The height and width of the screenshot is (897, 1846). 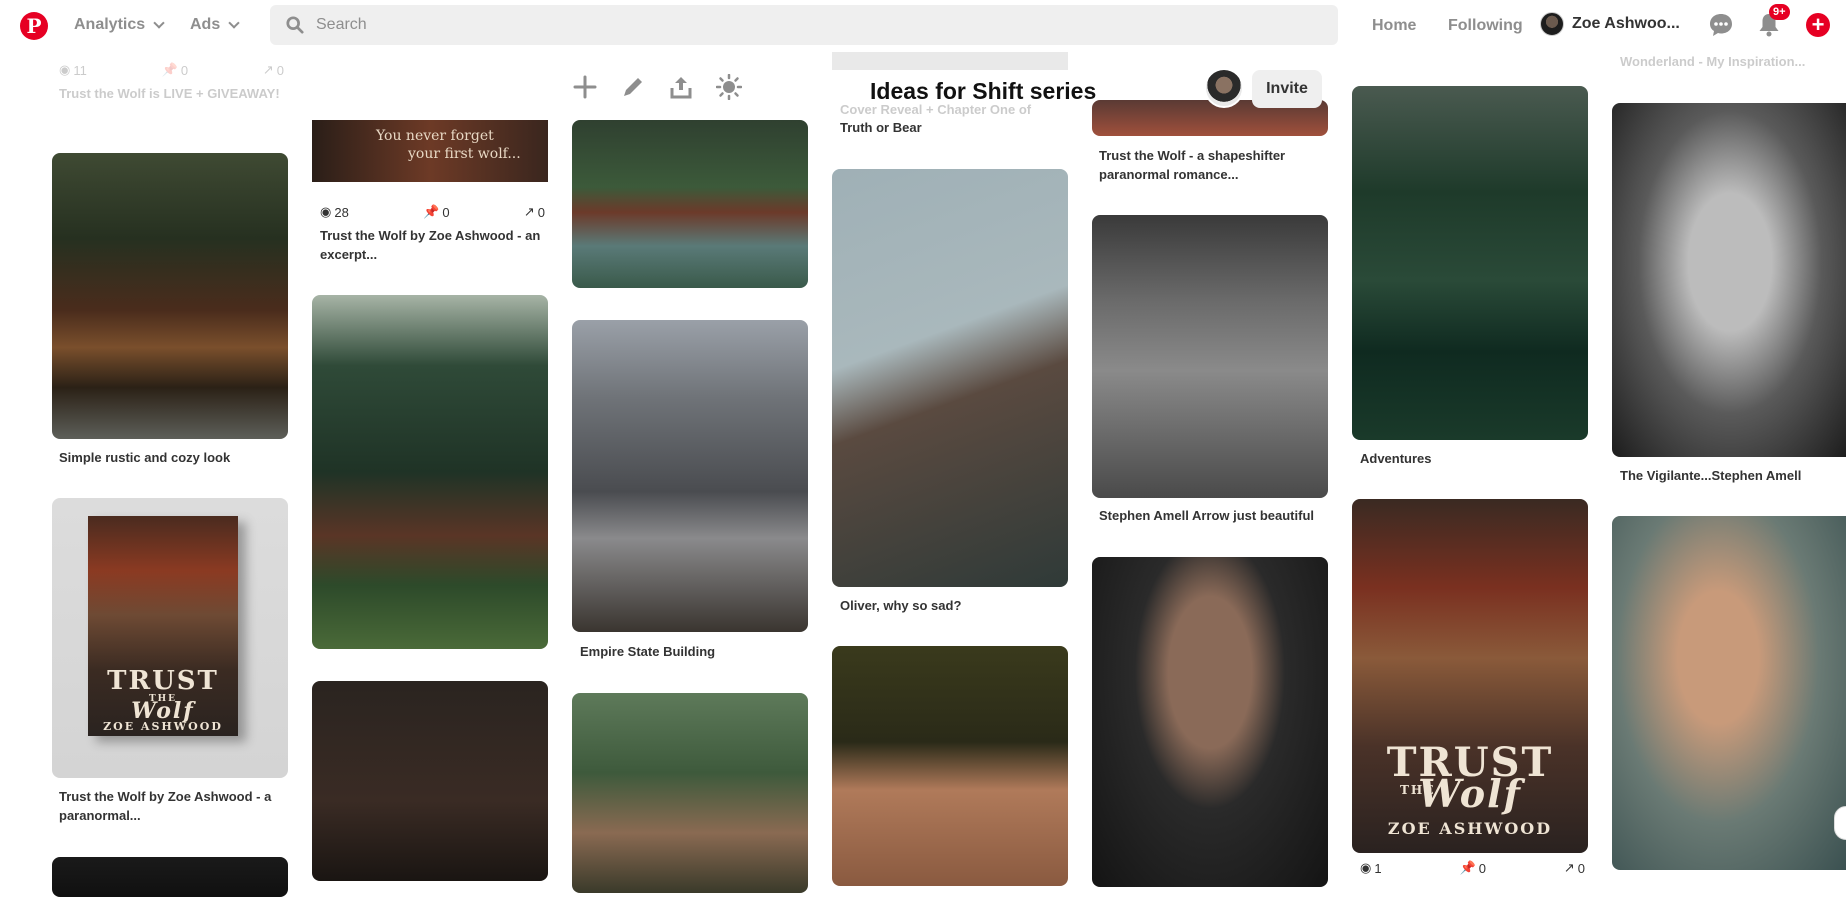 What do you see at coordinates (1210, 722) in the screenshot?
I see `pin-image-suit-portrait` at bounding box center [1210, 722].